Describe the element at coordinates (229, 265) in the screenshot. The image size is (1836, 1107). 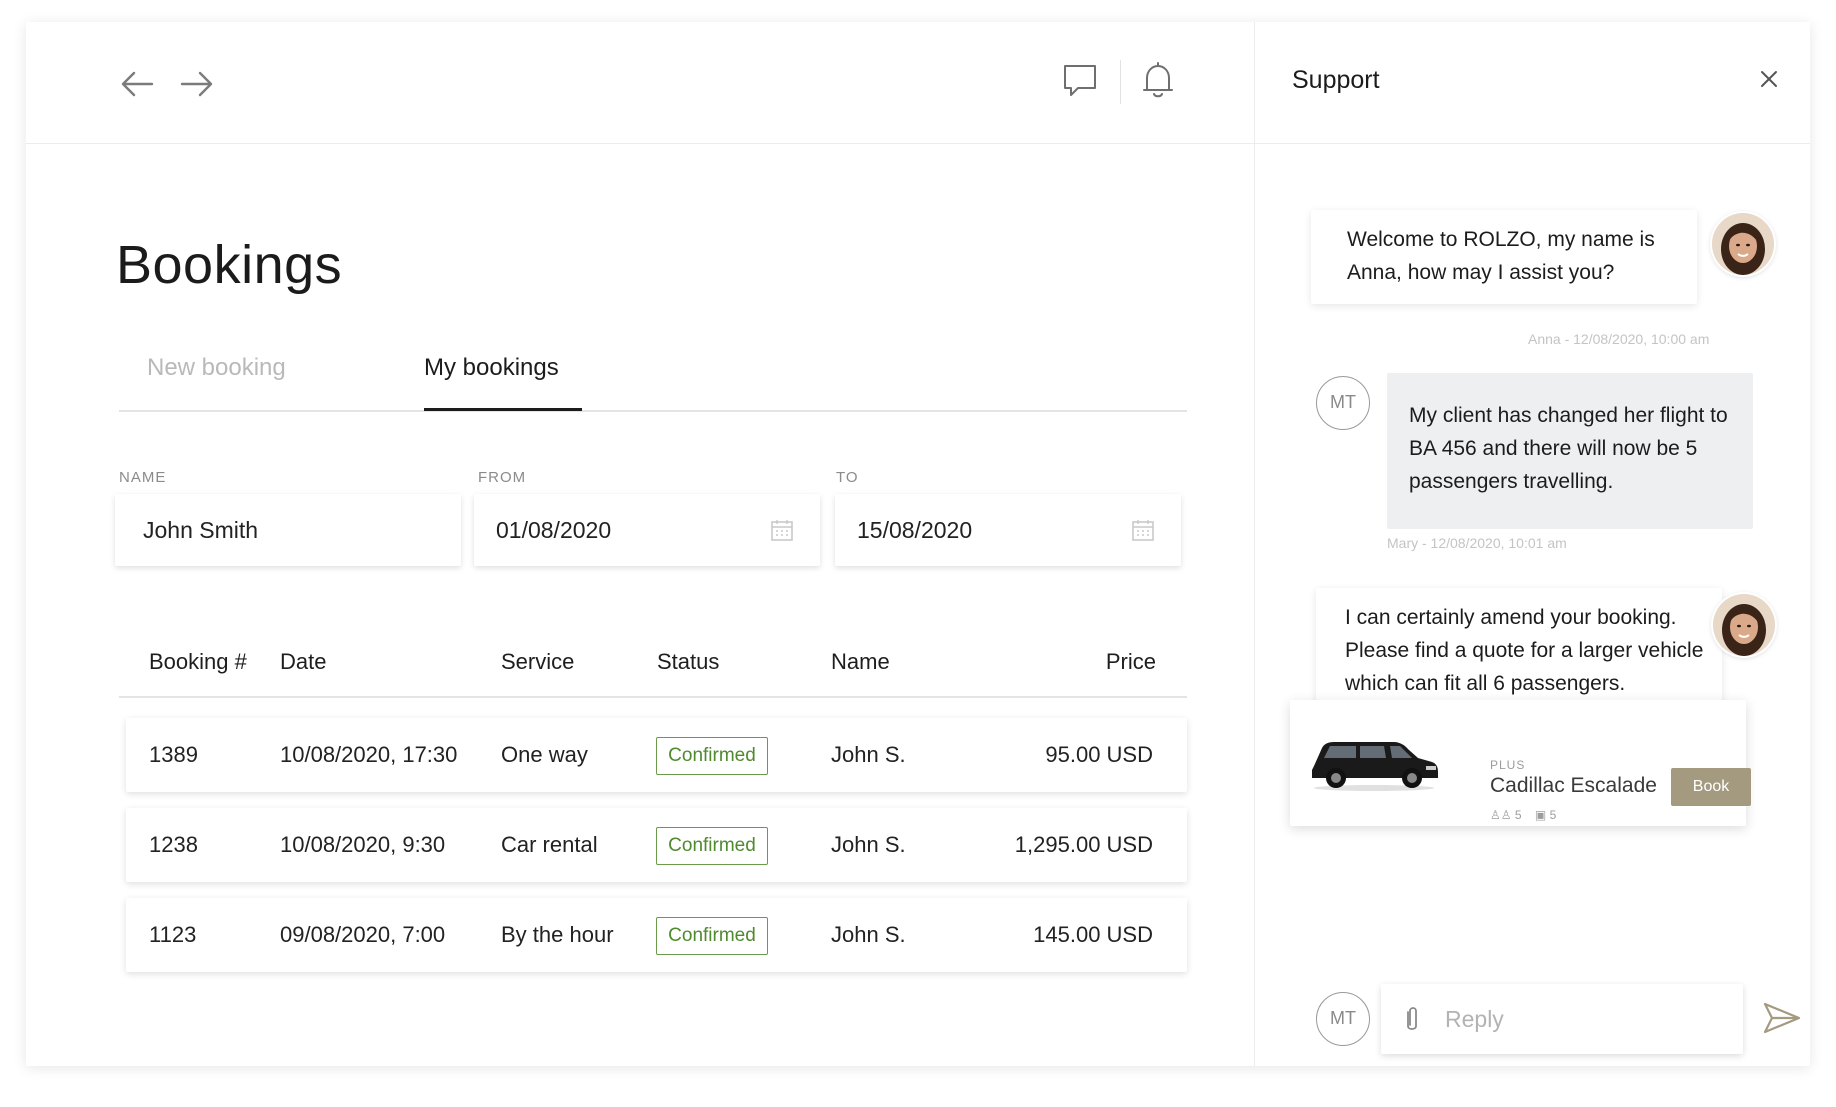
I see `page-title: Bookings` at that location.